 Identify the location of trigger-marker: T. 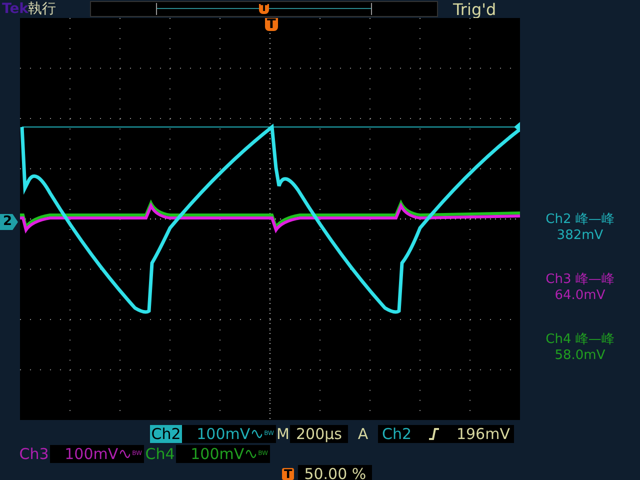
(264, 9).